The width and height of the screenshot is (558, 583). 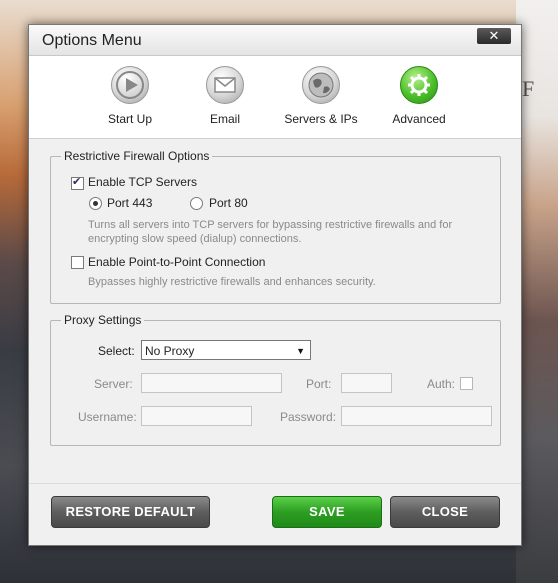 I want to click on port-443-label: Port 443, so click(x=130, y=203).